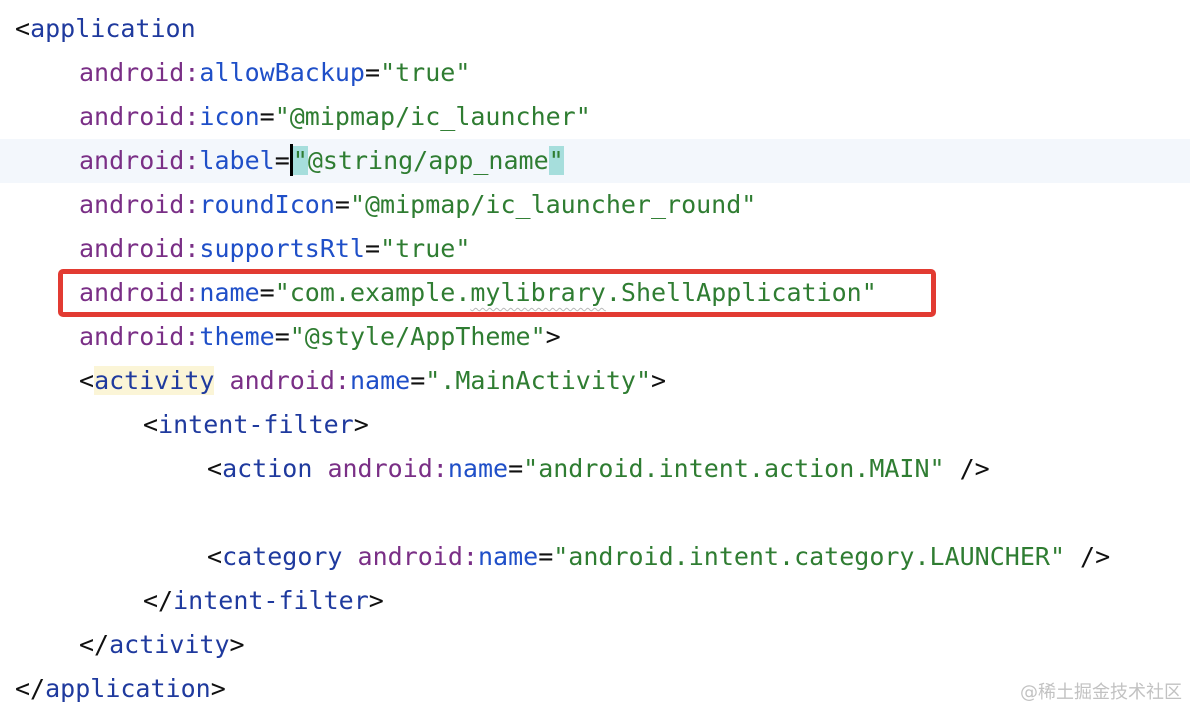  I want to click on code-token: "android.intent.category.LAUNCHER", so click(809, 556).